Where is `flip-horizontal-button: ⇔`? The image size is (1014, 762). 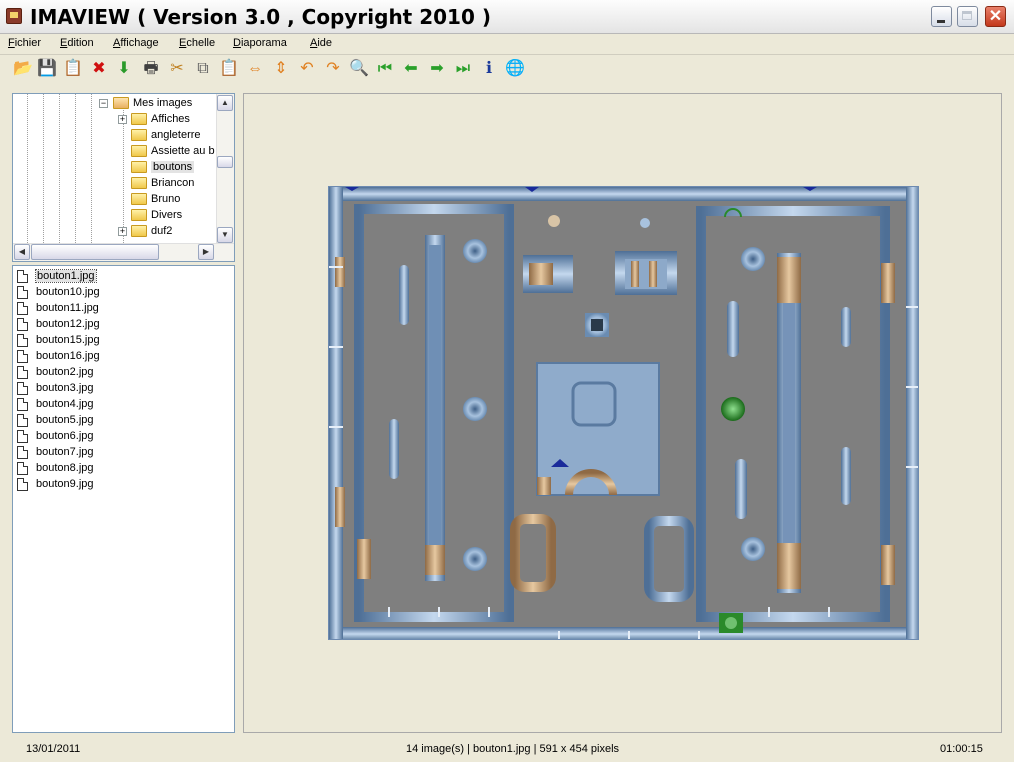
flip-horizontal-button: ⇔ is located at coordinates (255, 69).